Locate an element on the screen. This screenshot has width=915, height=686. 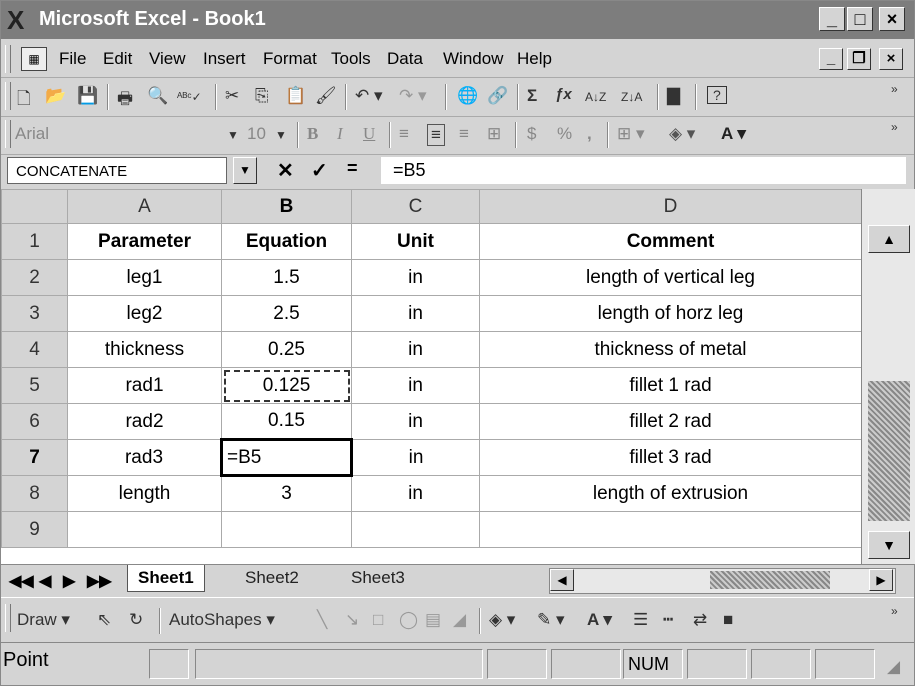
align-left-button: ≡ is located at coordinates (404, 134).